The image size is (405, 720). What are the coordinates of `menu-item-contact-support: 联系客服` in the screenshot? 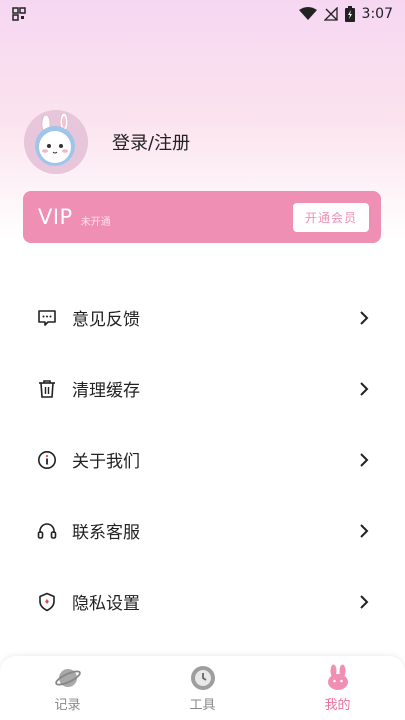 It's located at (202, 530).